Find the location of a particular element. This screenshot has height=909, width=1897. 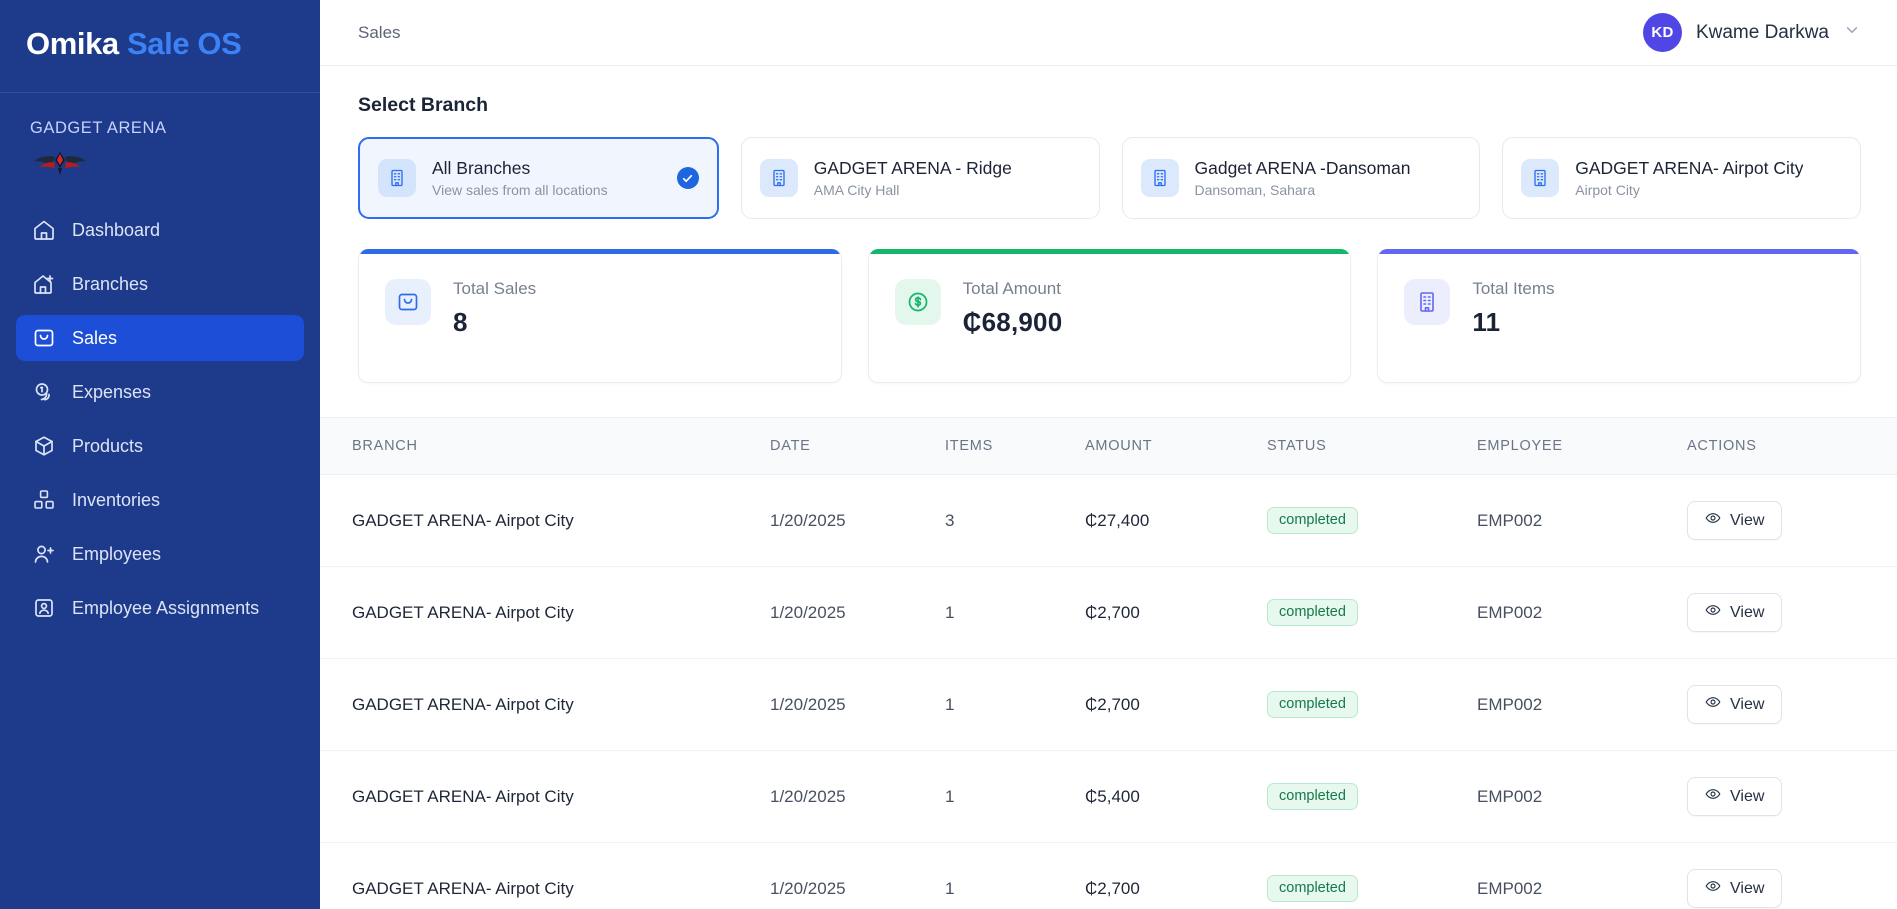

branch-card-subtitle: AMA City Hall is located at coordinates (856, 190).